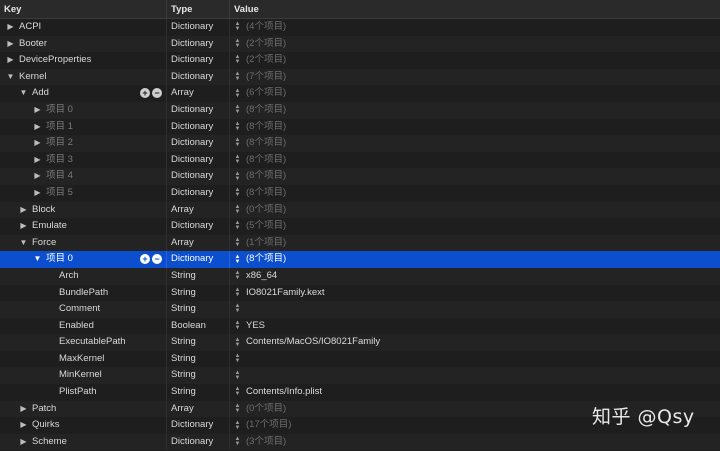  I want to click on outline-row: Arch String ▲ ▼ x86_64, so click(360, 276).